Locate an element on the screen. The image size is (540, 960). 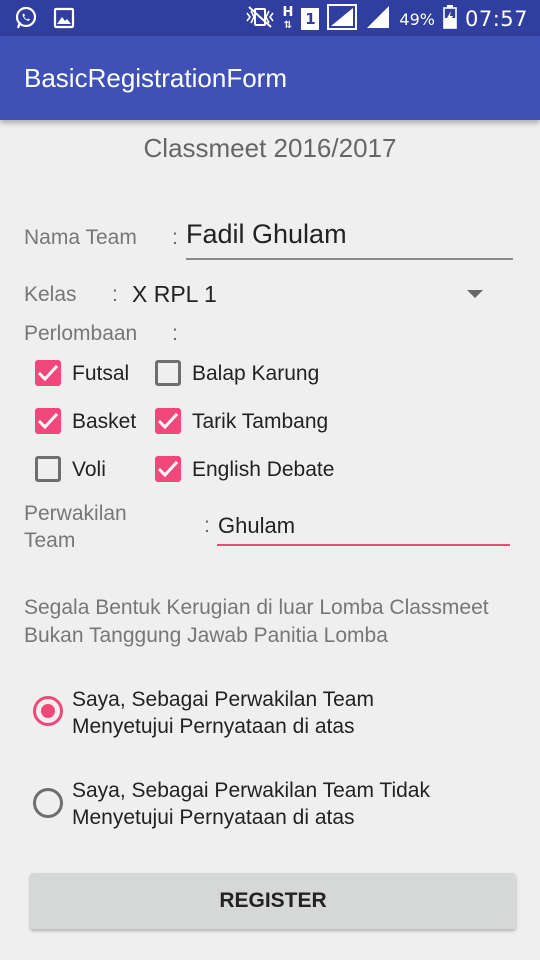
english-debate-label: English Debate is located at coordinates (263, 469).